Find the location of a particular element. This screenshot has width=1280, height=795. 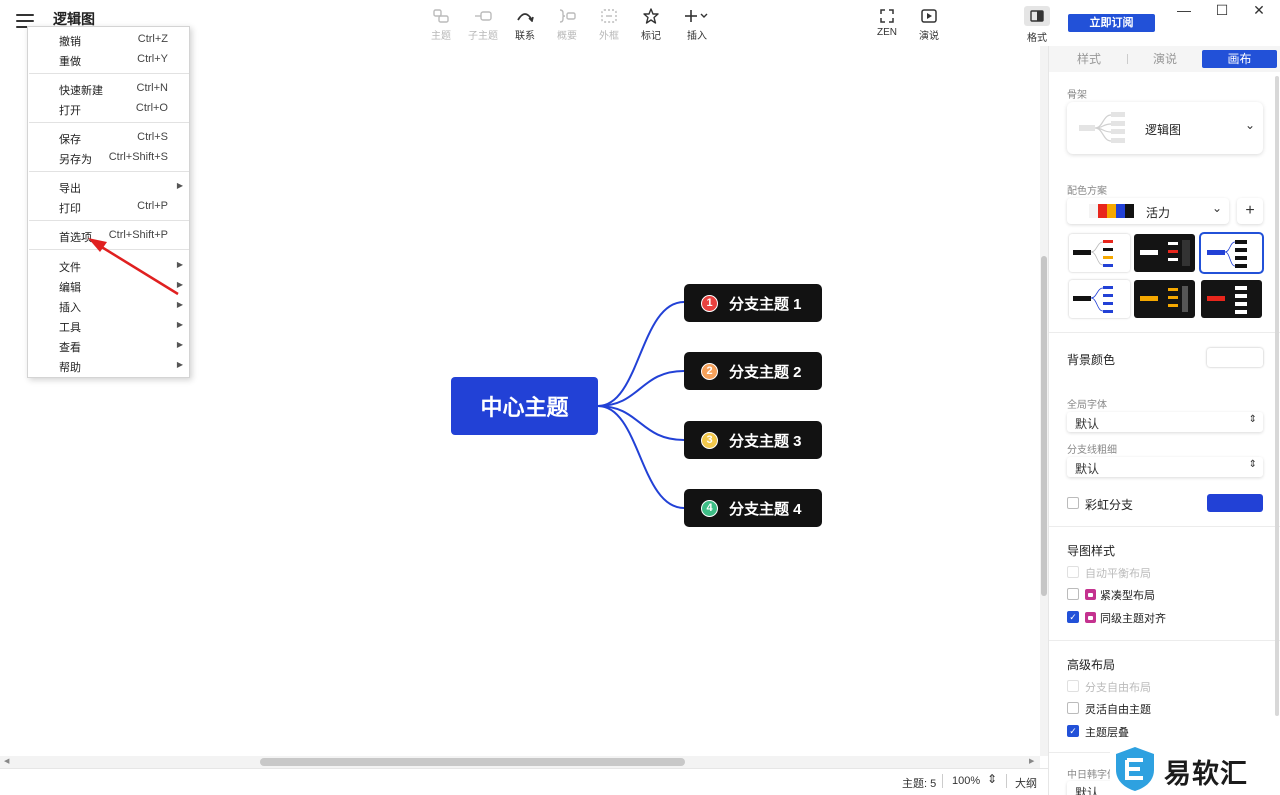

auto-balance-checkbox is located at coordinates (1073, 572).